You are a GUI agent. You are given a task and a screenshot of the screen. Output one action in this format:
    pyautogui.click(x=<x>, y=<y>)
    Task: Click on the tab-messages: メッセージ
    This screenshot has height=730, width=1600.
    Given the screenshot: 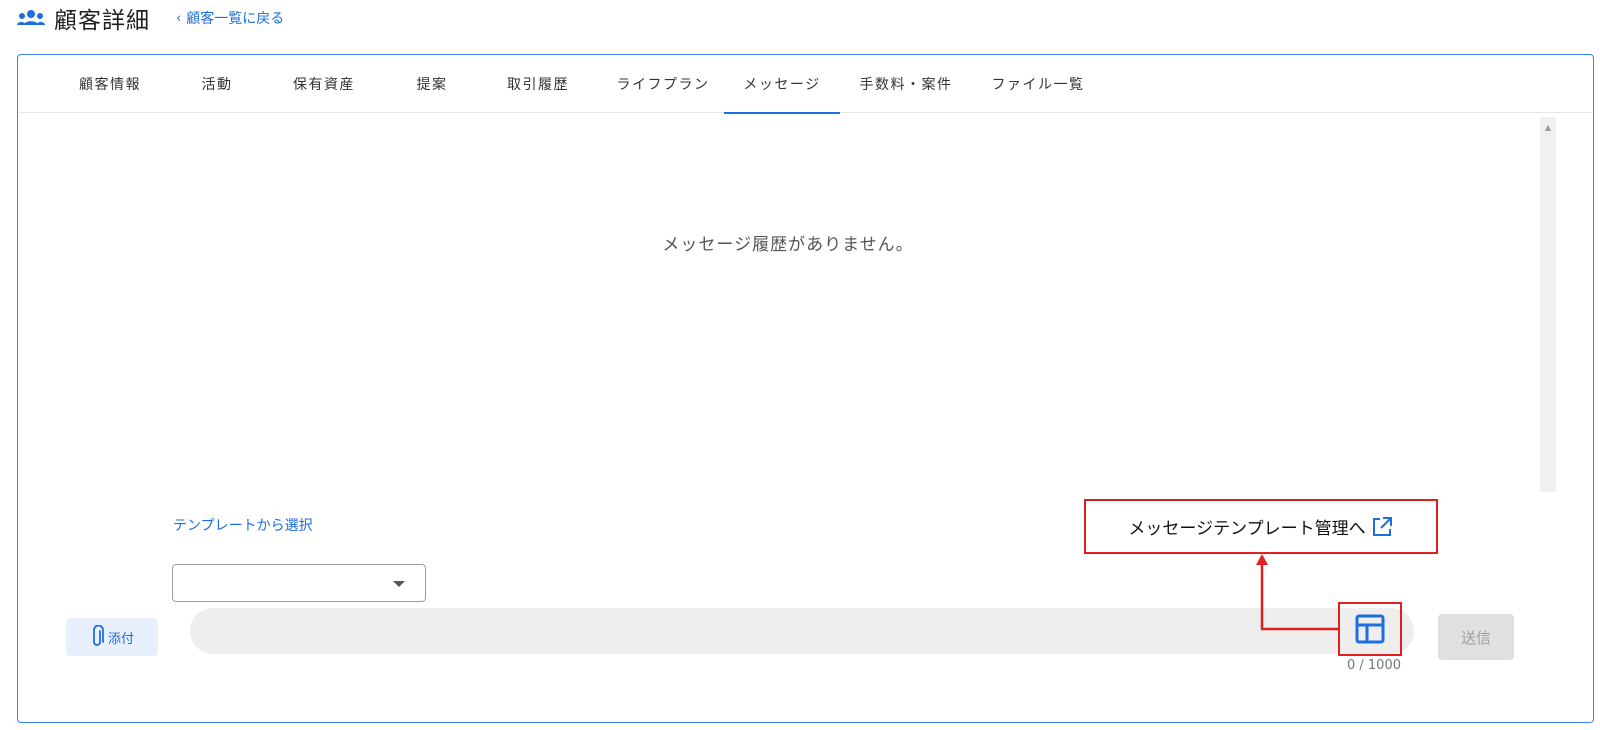 What is the action you would take?
    pyautogui.click(x=782, y=84)
    